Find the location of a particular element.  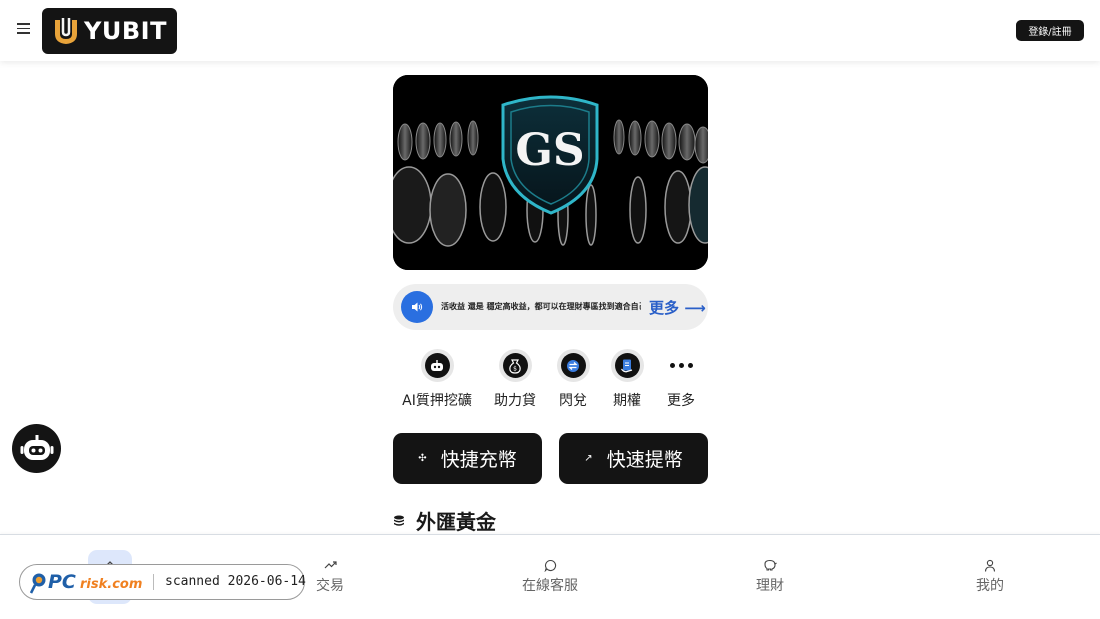

nav-item-profile: 我的 is located at coordinates (990, 576).